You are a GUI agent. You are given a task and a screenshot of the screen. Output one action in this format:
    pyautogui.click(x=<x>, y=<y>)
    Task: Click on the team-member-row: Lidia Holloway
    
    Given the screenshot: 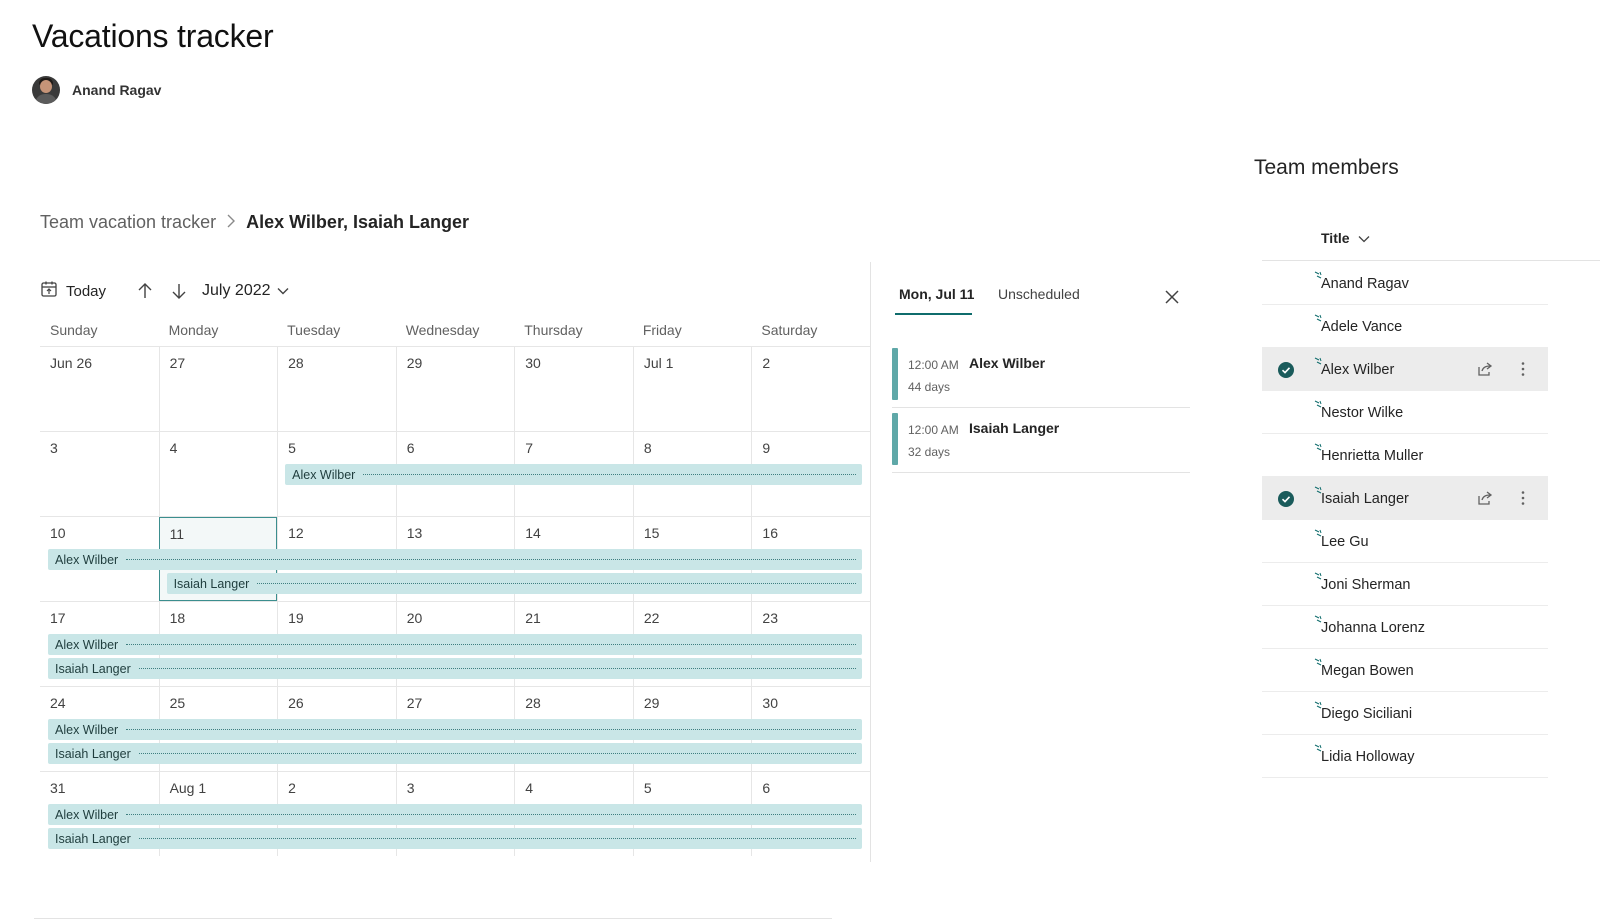 What is the action you would take?
    pyautogui.click(x=1405, y=756)
    